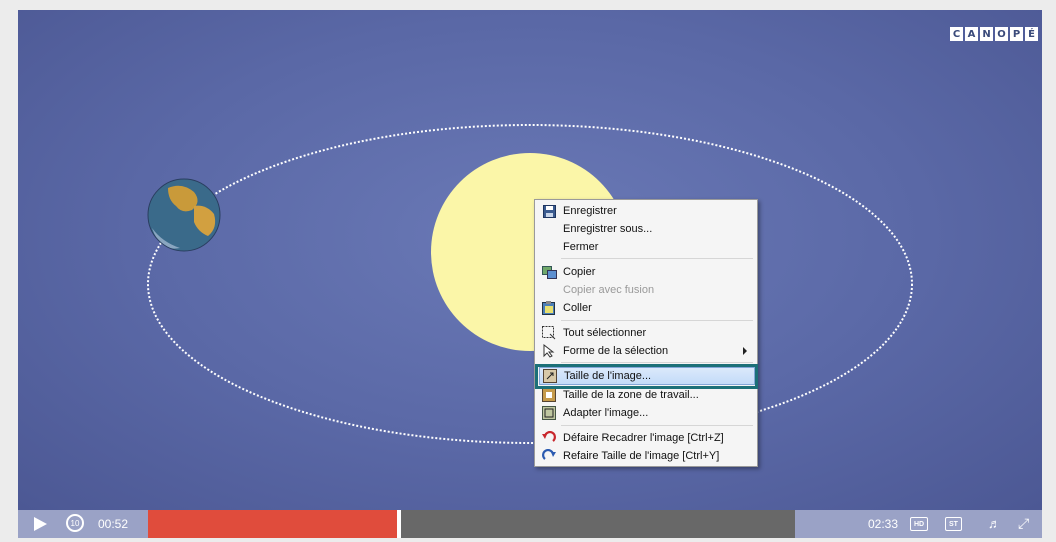 Image resolution: width=1056 pixels, height=542 pixels. Describe the element at coordinates (399, 524) in the screenshot. I see `progress-handle` at that location.